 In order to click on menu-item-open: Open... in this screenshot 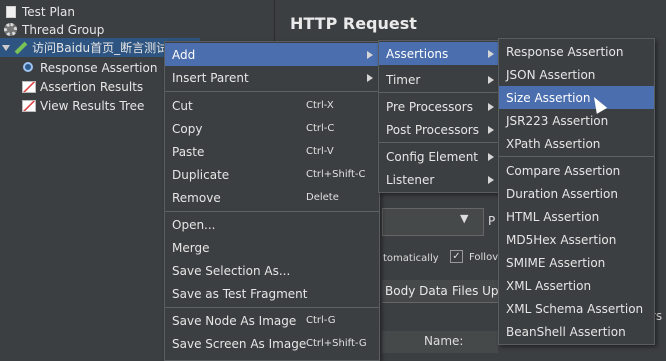, I will do `click(272, 224)`.